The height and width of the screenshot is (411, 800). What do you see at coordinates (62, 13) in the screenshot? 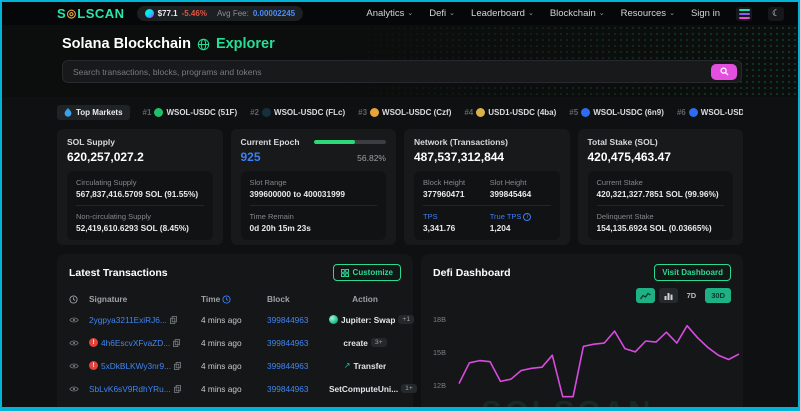
I see `logo-text: S` at bounding box center [62, 13].